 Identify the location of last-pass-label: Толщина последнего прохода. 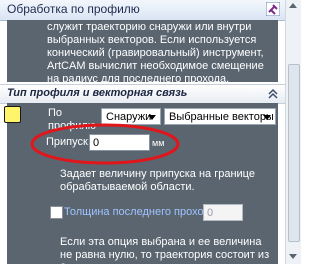
(140, 212).